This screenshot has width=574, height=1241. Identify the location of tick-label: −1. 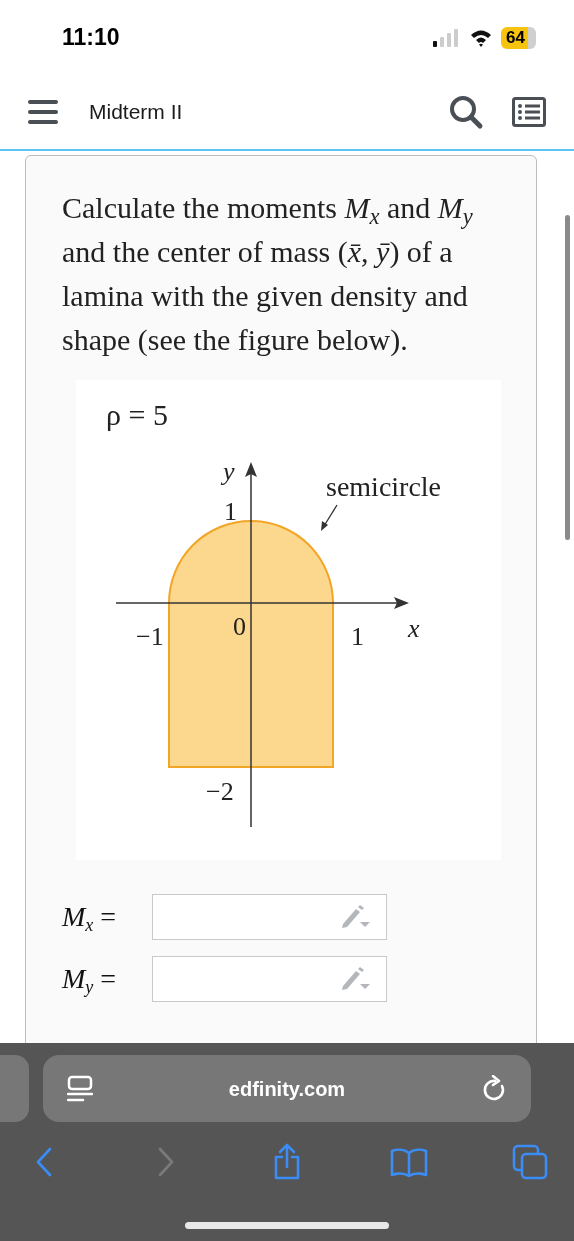
(150, 636).